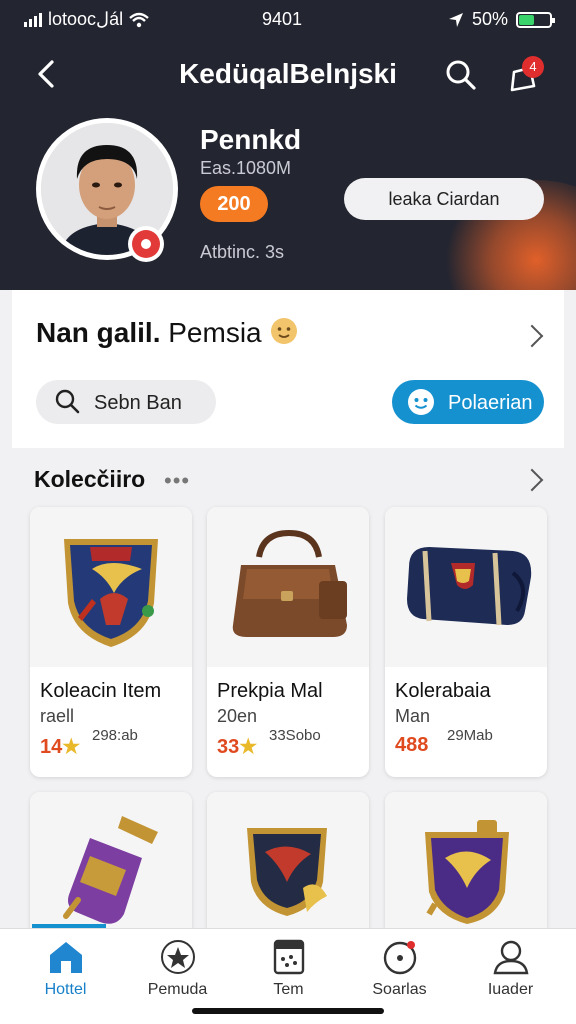 This screenshot has height=1024, width=576. I want to click on rolled-mat-icon, so click(469, 586).